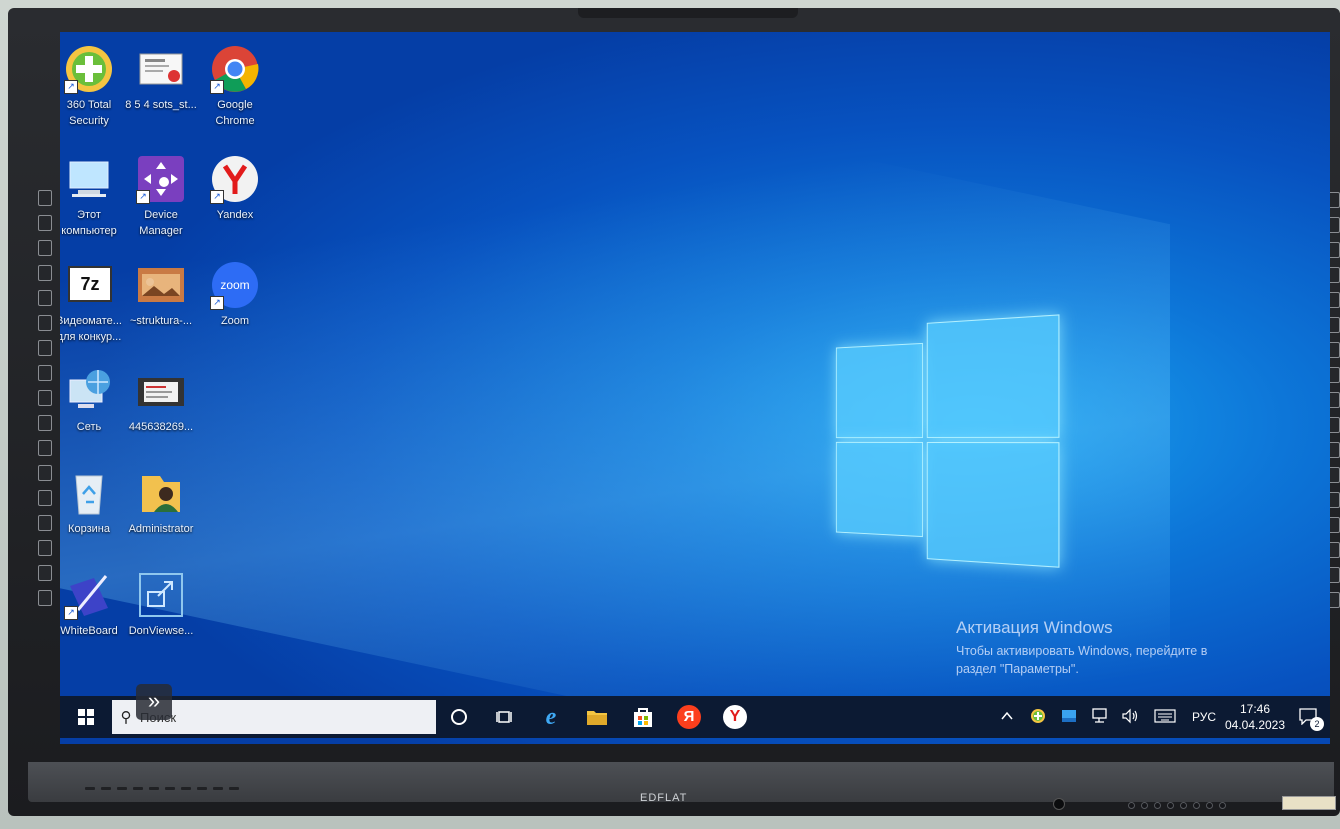 This screenshot has height=829, width=1340. I want to click on taskbar: ⚲ Поиск e Я Y, so click(695, 717).